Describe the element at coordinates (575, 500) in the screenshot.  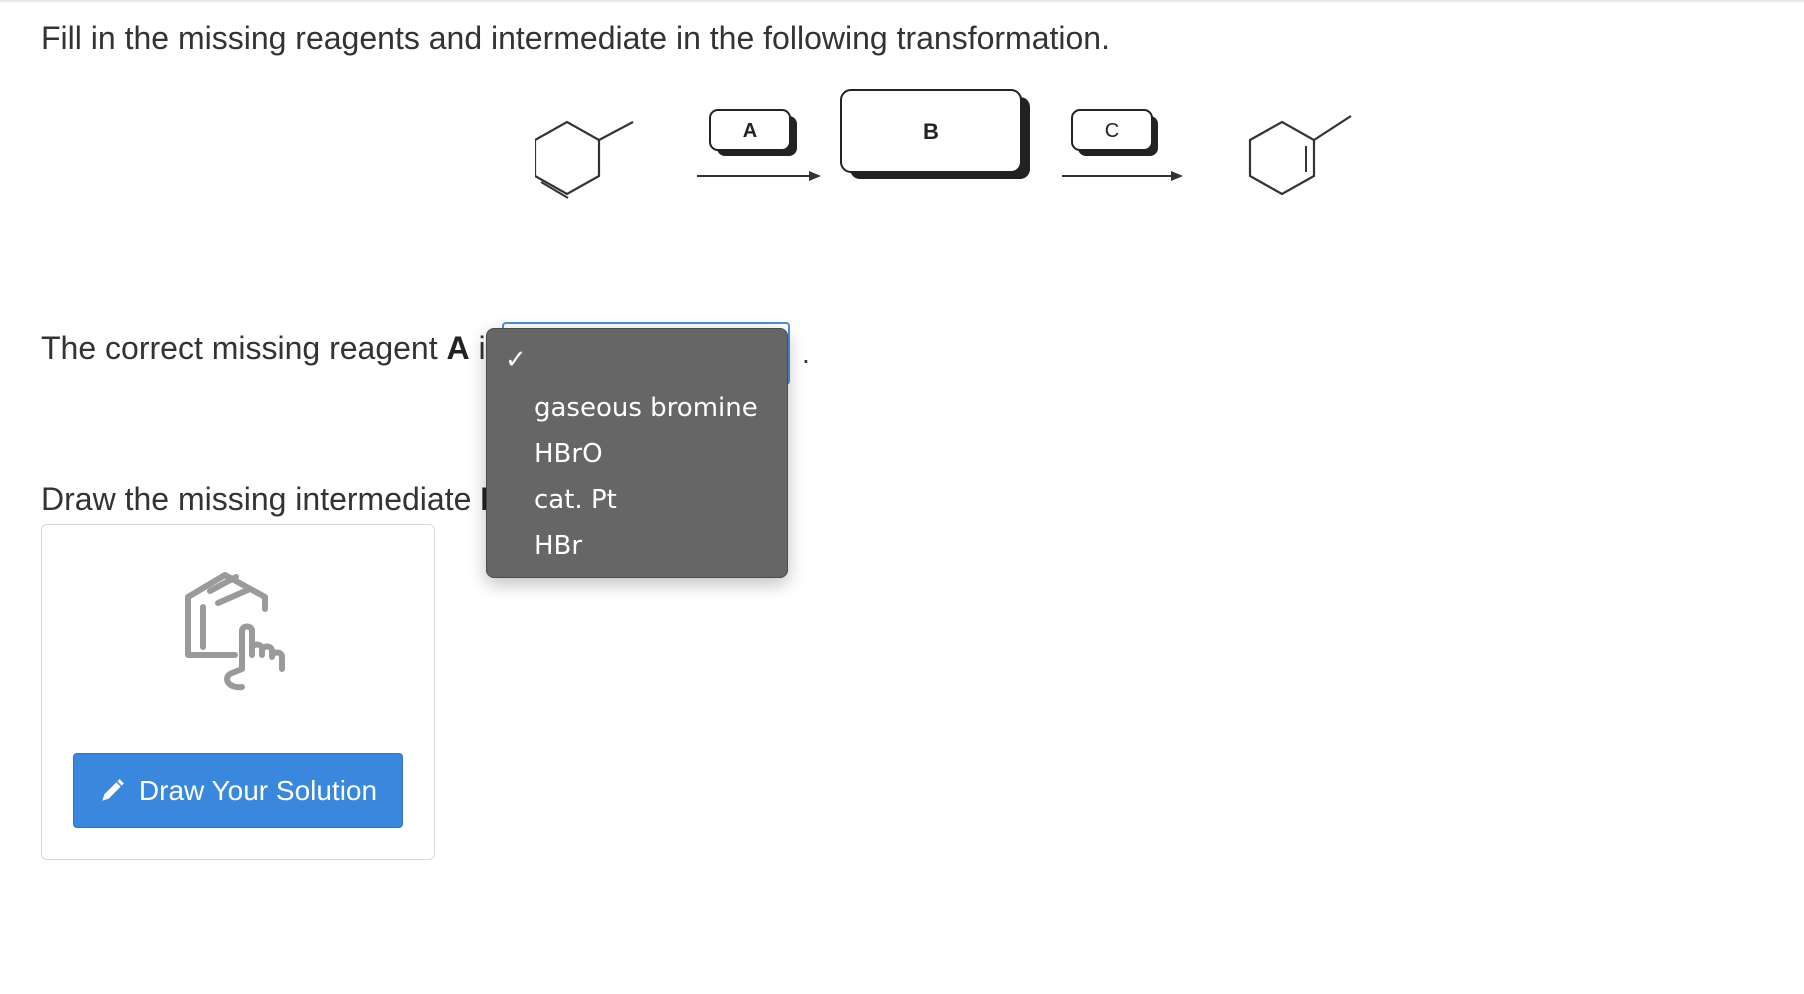
I see `dropdown-option-cat-pt: cat. Pt` at that location.